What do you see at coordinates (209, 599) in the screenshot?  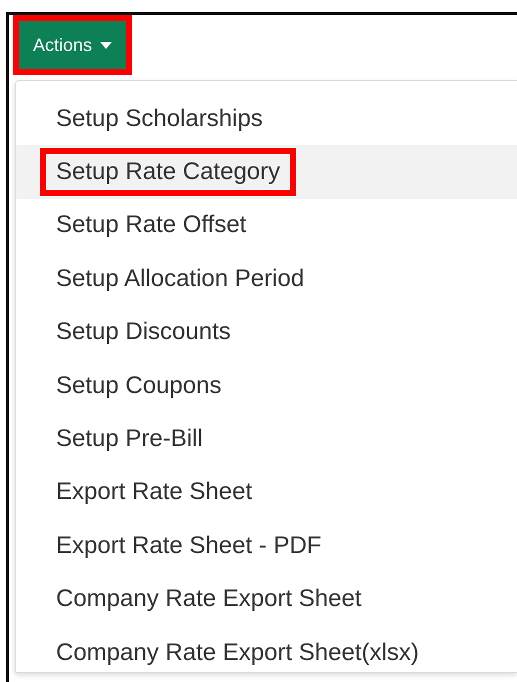 I see `menu-item: Company Rate Export Sheet` at bounding box center [209, 599].